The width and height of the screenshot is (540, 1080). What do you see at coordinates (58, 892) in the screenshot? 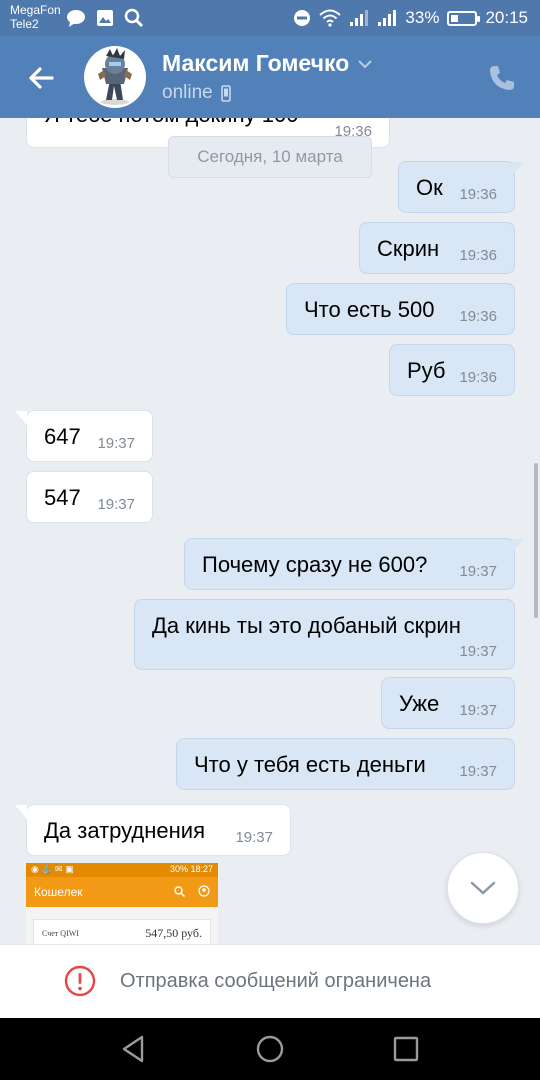
I see `attachment-title: Кошелек` at bounding box center [58, 892].